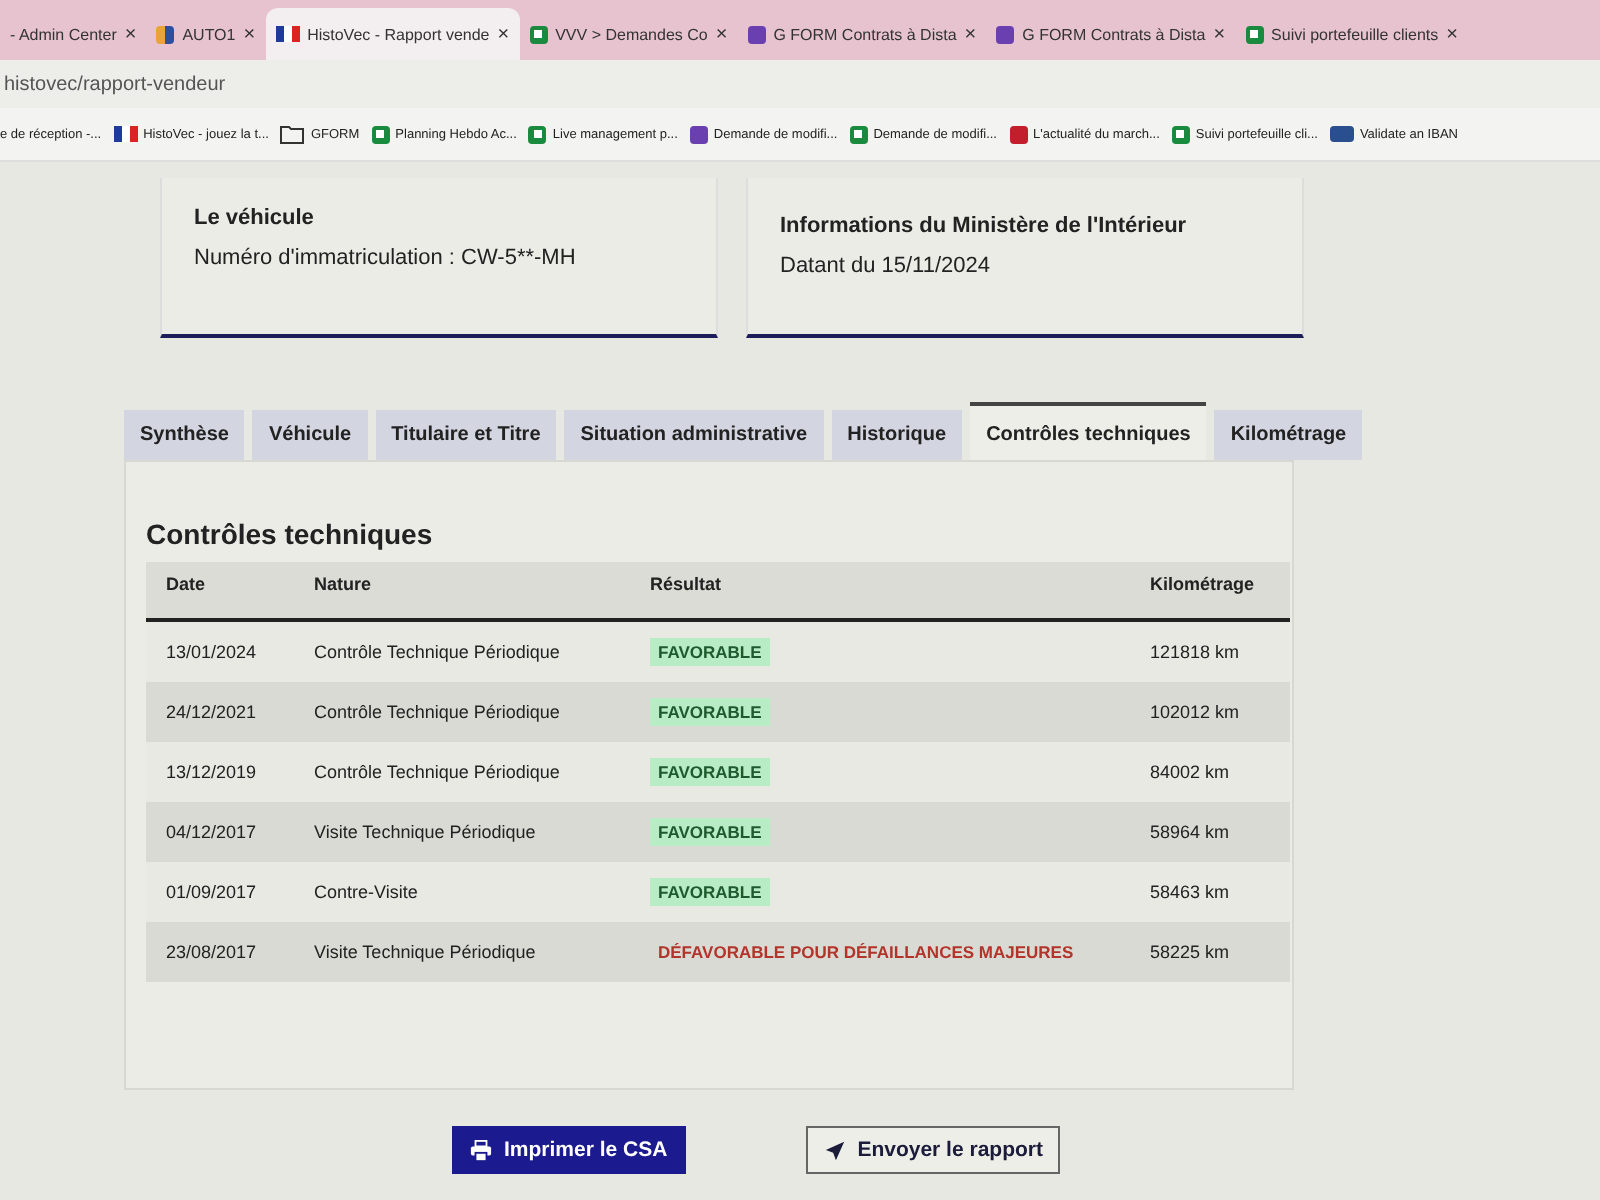 This screenshot has height=1200, width=1600. I want to click on card-title: Le véhicule, so click(255, 218).